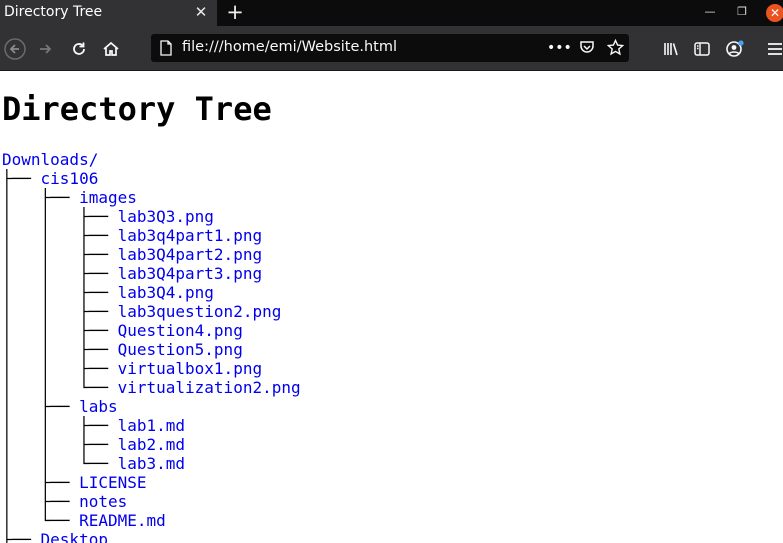 This screenshot has width=783, height=543. I want to click on tree-row: │ ├── LICENSE, so click(151, 482).